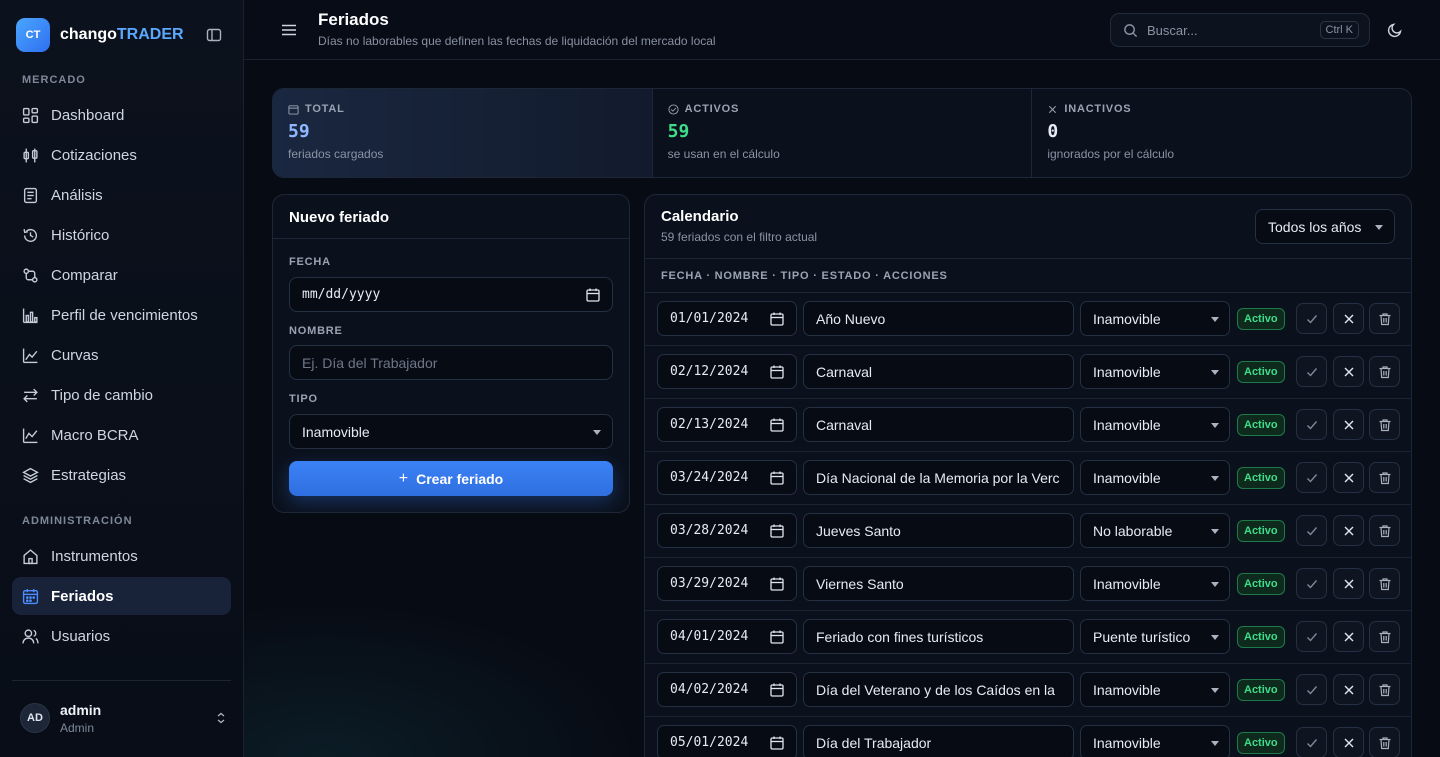 This screenshot has height=757, width=1440. I want to click on row-date-field: 03/29/2024, so click(727, 583).